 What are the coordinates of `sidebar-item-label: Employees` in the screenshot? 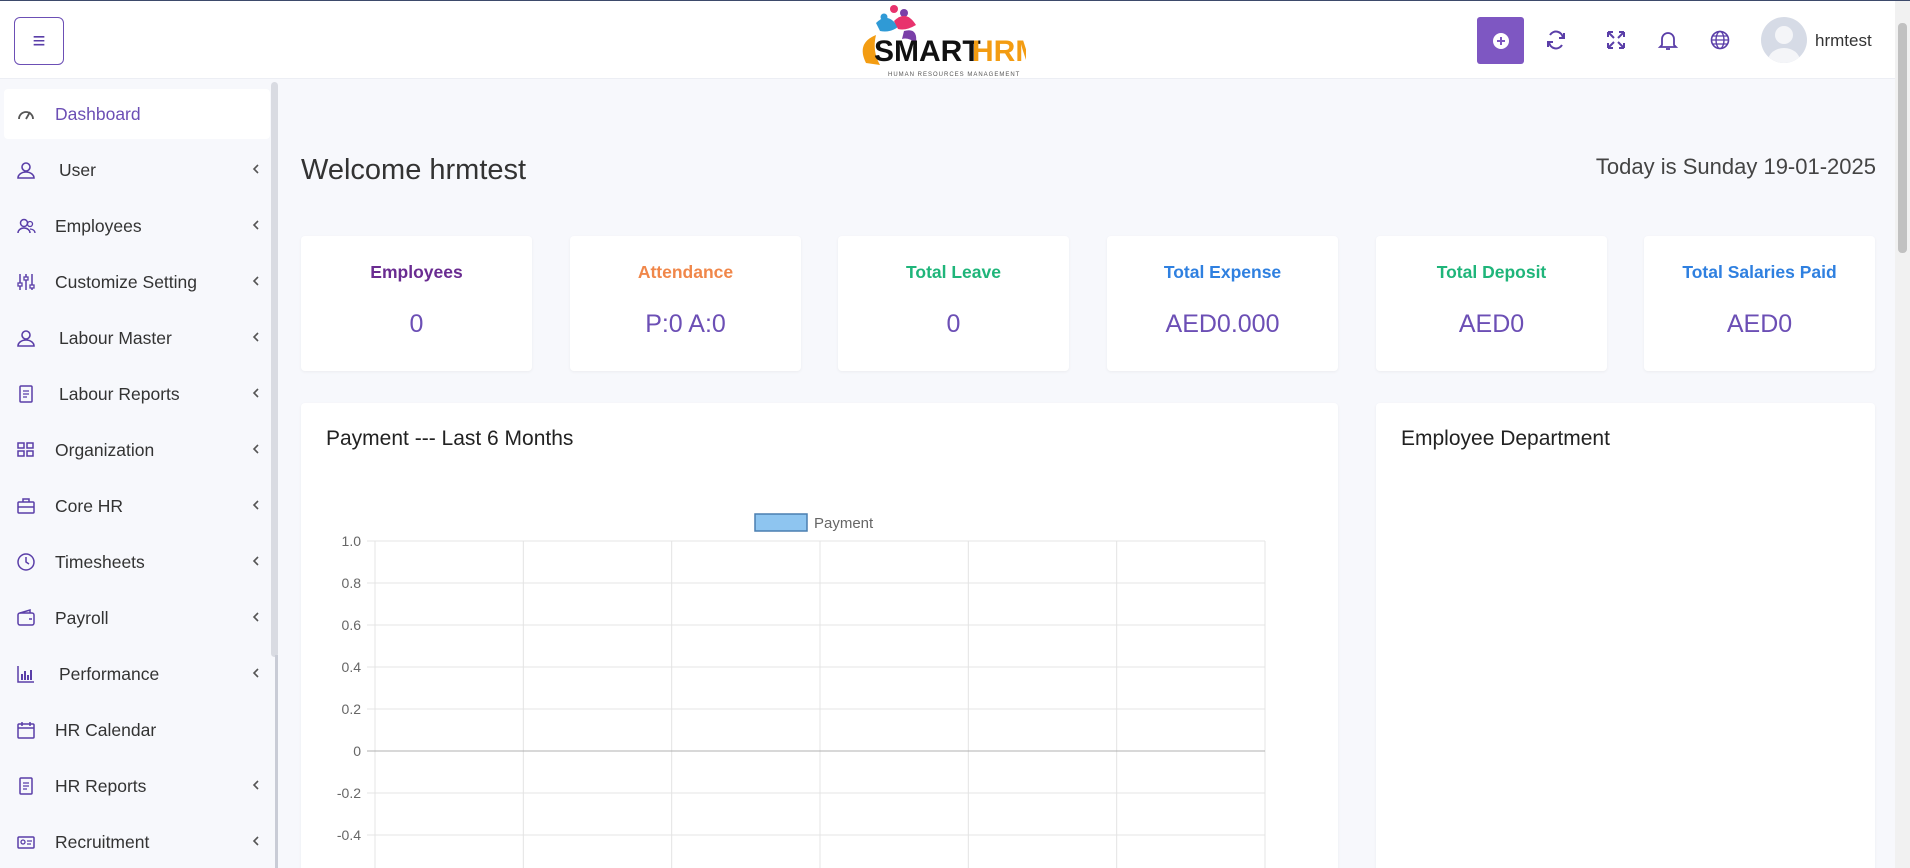 It's located at (98, 226).